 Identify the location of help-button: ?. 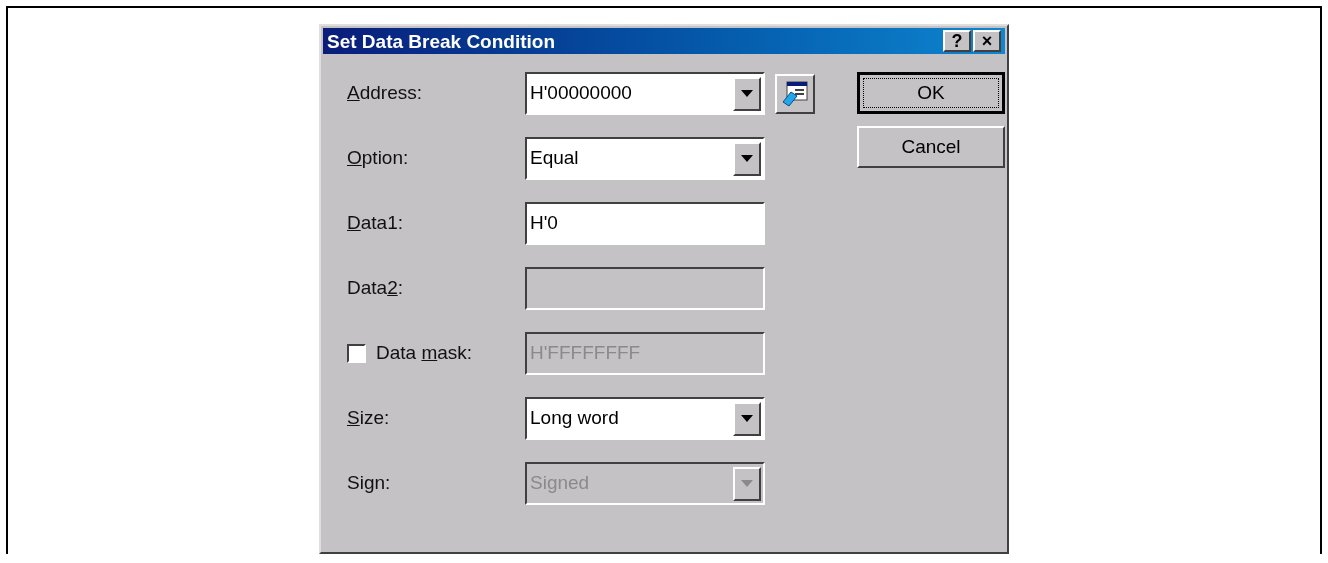
(957, 41).